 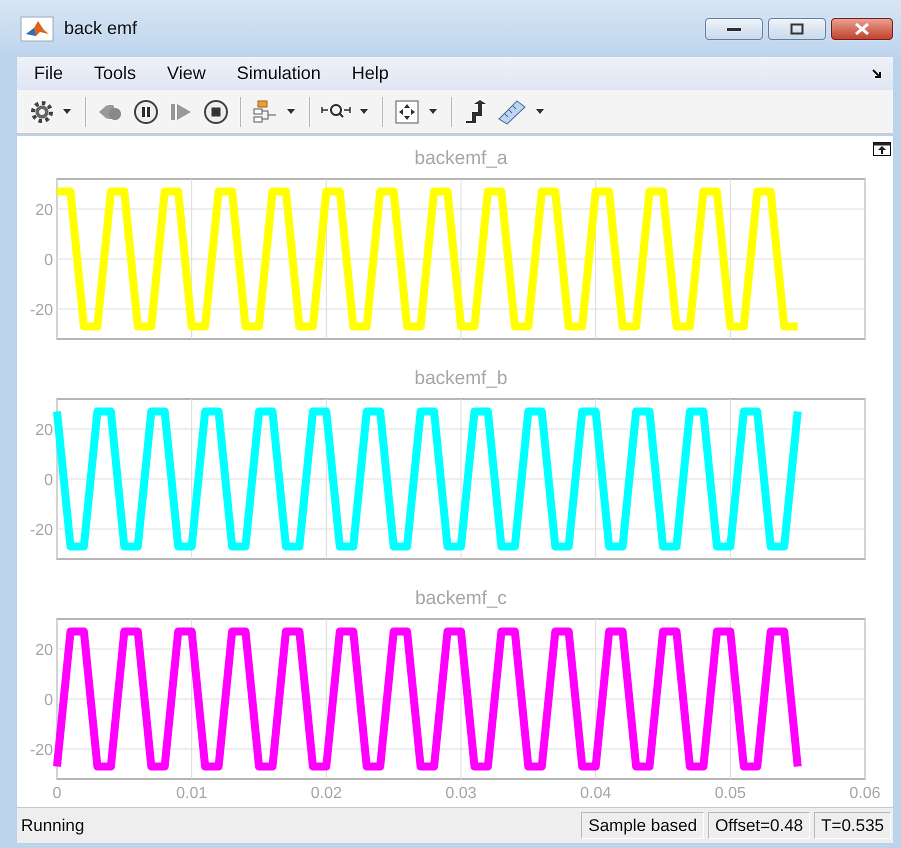 What do you see at coordinates (865, 793) in the screenshot?
I see `tick-label: 0.06` at bounding box center [865, 793].